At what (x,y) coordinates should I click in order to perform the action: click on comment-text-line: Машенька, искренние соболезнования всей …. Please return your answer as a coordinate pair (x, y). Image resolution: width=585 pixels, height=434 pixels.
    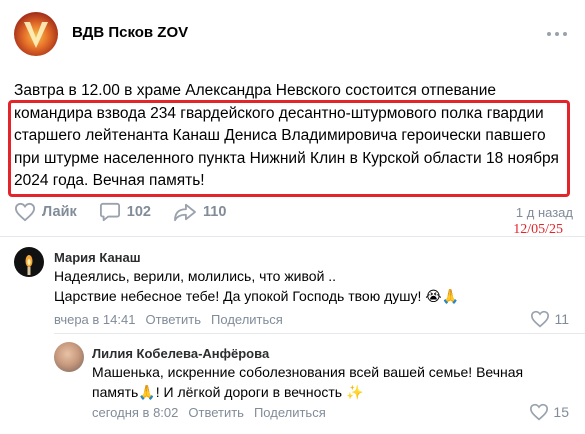
    Looking at the image, I should click on (308, 372).